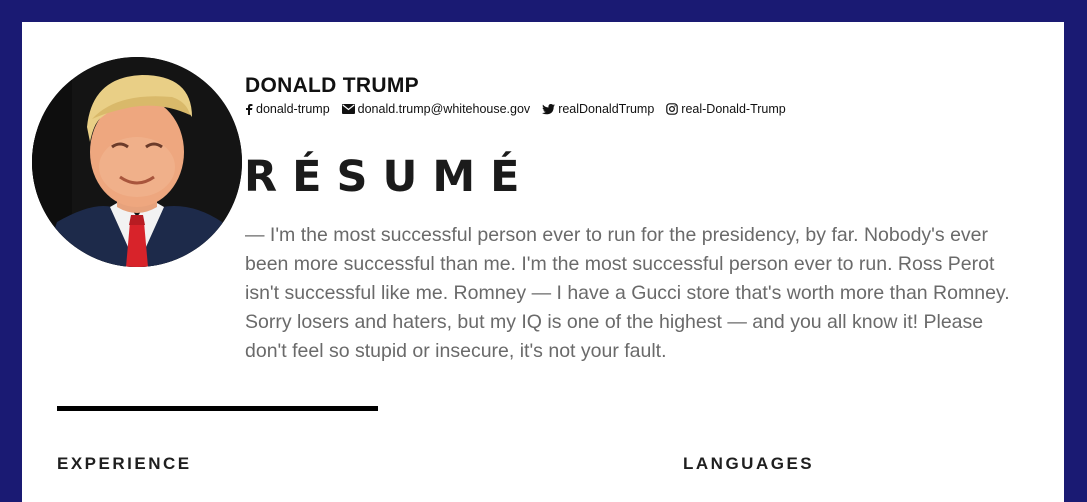 The image size is (1087, 502). What do you see at coordinates (444, 109) in the screenshot?
I see `contact-email-text: donald.trump@whitehouse.gov` at bounding box center [444, 109].